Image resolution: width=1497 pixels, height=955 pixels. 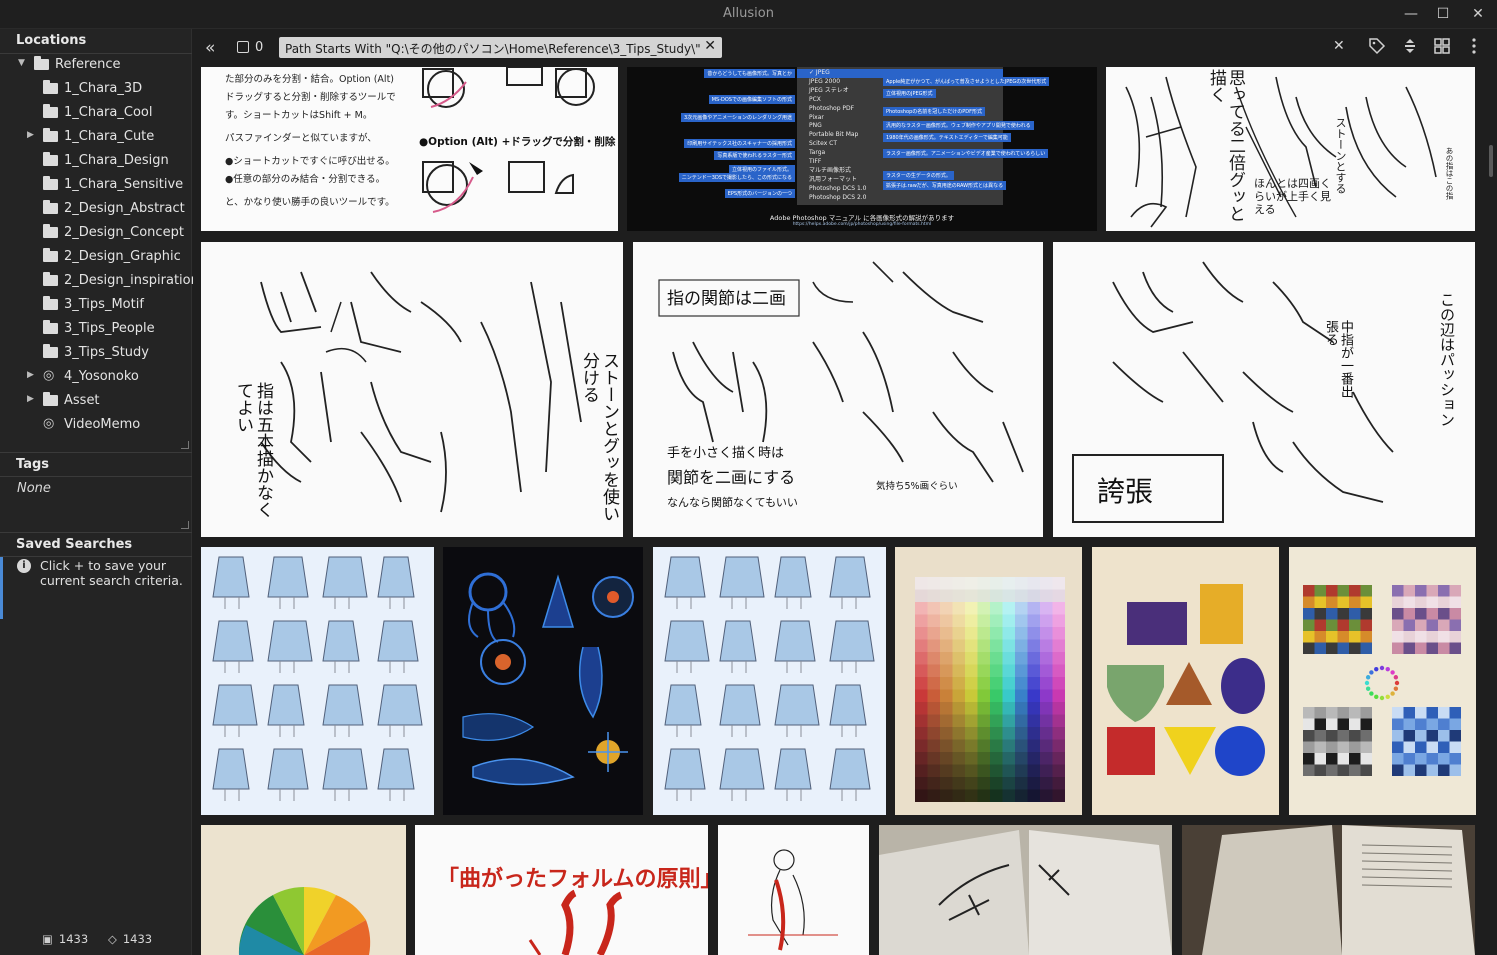 What do you see at coordinates (95, 401) in the screenshot?
I see `location-asset: ▶ Asset` at bounding box center [95, 401].